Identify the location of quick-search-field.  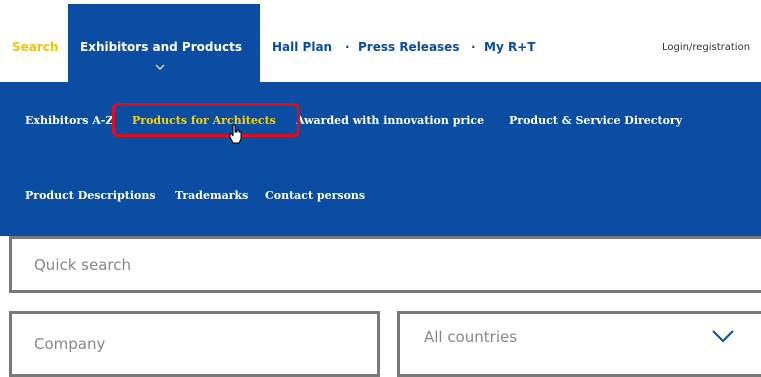
(385, 264).